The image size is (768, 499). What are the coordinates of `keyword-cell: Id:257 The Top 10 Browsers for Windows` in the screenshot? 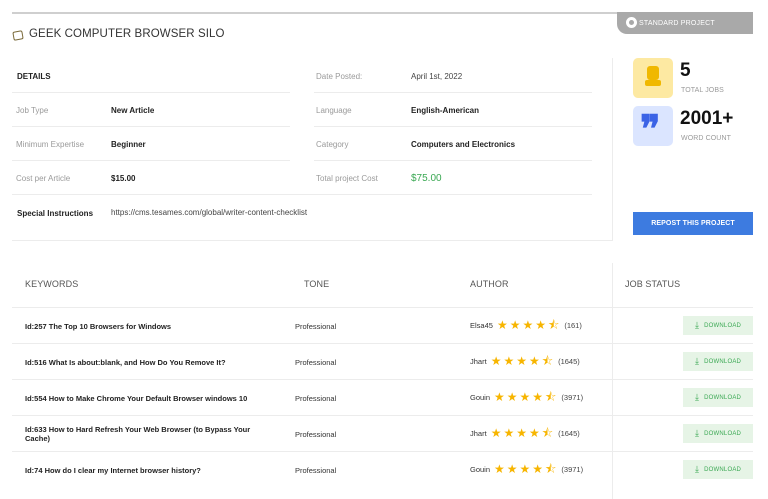 It's located at (98, 326).